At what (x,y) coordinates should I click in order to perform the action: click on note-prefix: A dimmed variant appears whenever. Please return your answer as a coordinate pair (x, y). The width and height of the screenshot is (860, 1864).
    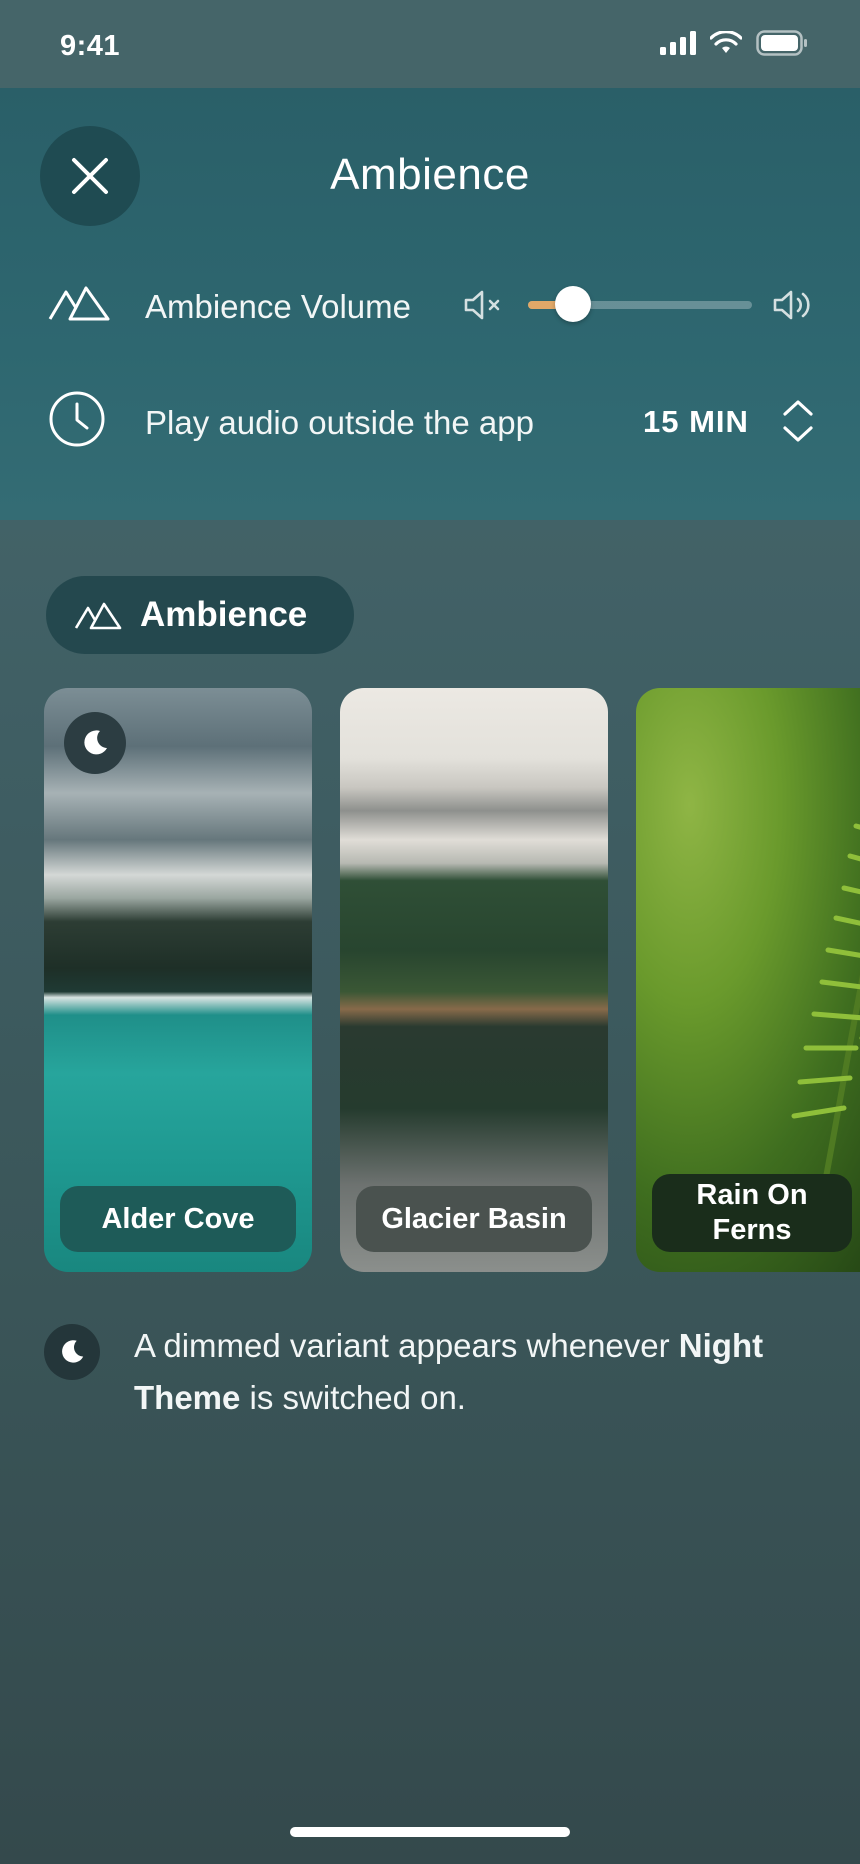
    Looking at the image, I should click on (406, 1345).